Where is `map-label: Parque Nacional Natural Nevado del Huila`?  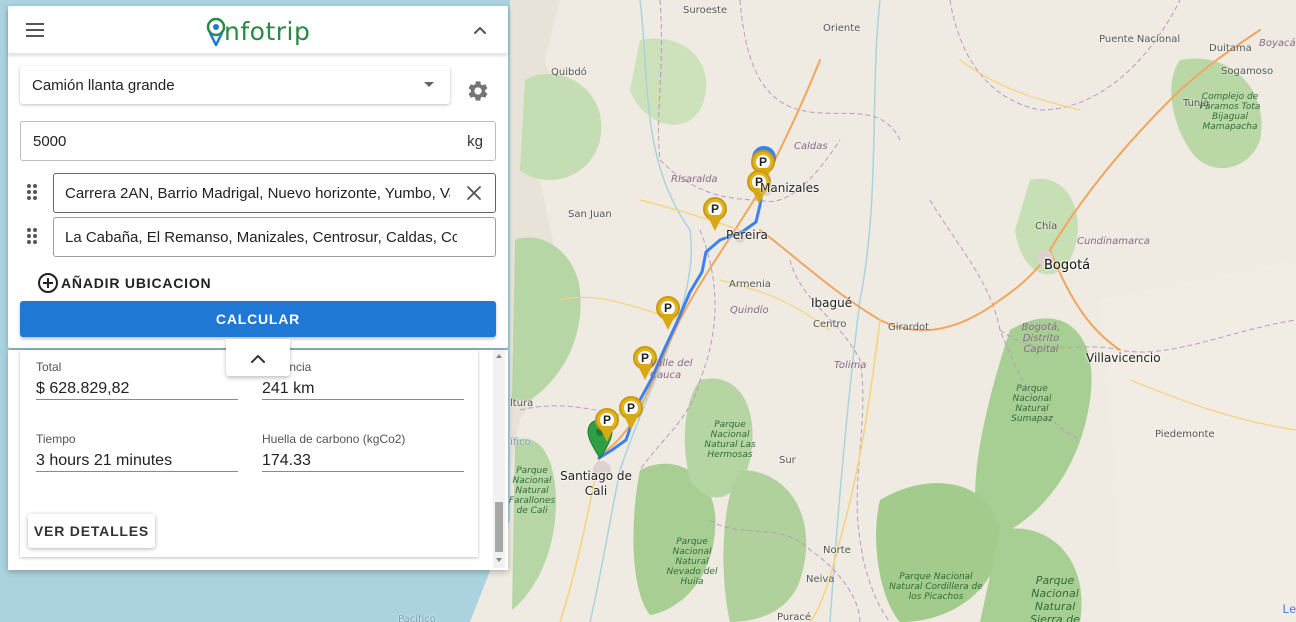
map-label: Parque Nacional Natural Nevado del Huila is located at coordinates (692, 562).